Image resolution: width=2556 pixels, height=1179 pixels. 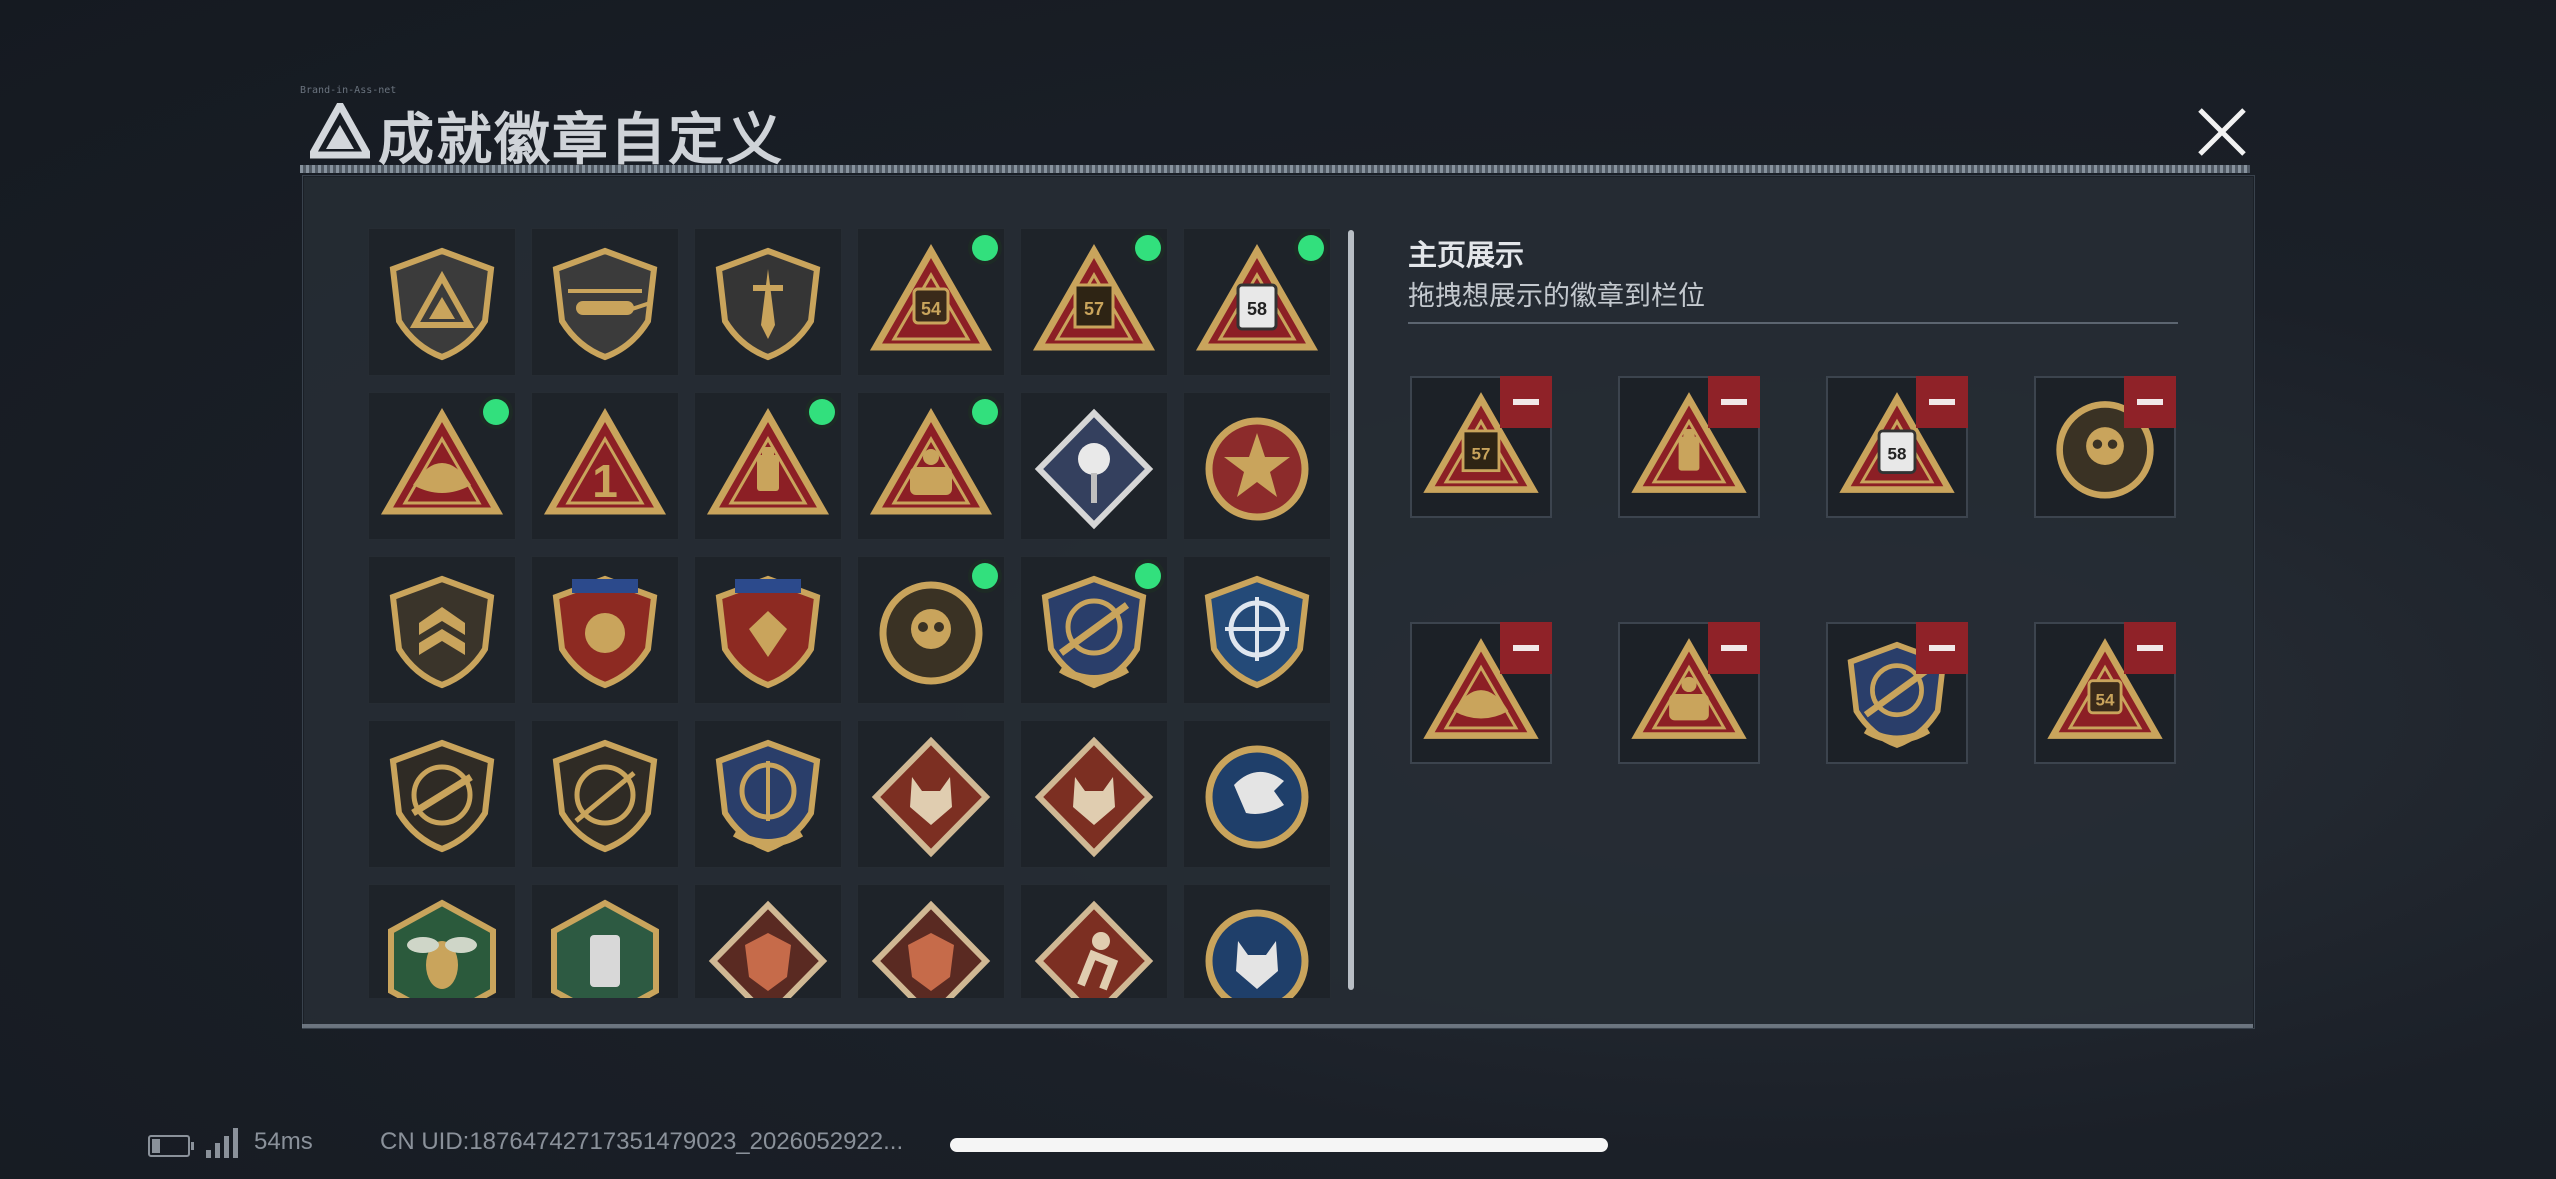 What do you see at coordinates (283, 1141) in the screenshot?
I see `ping-readout: 54ms` at bounding box center [283, 1141].